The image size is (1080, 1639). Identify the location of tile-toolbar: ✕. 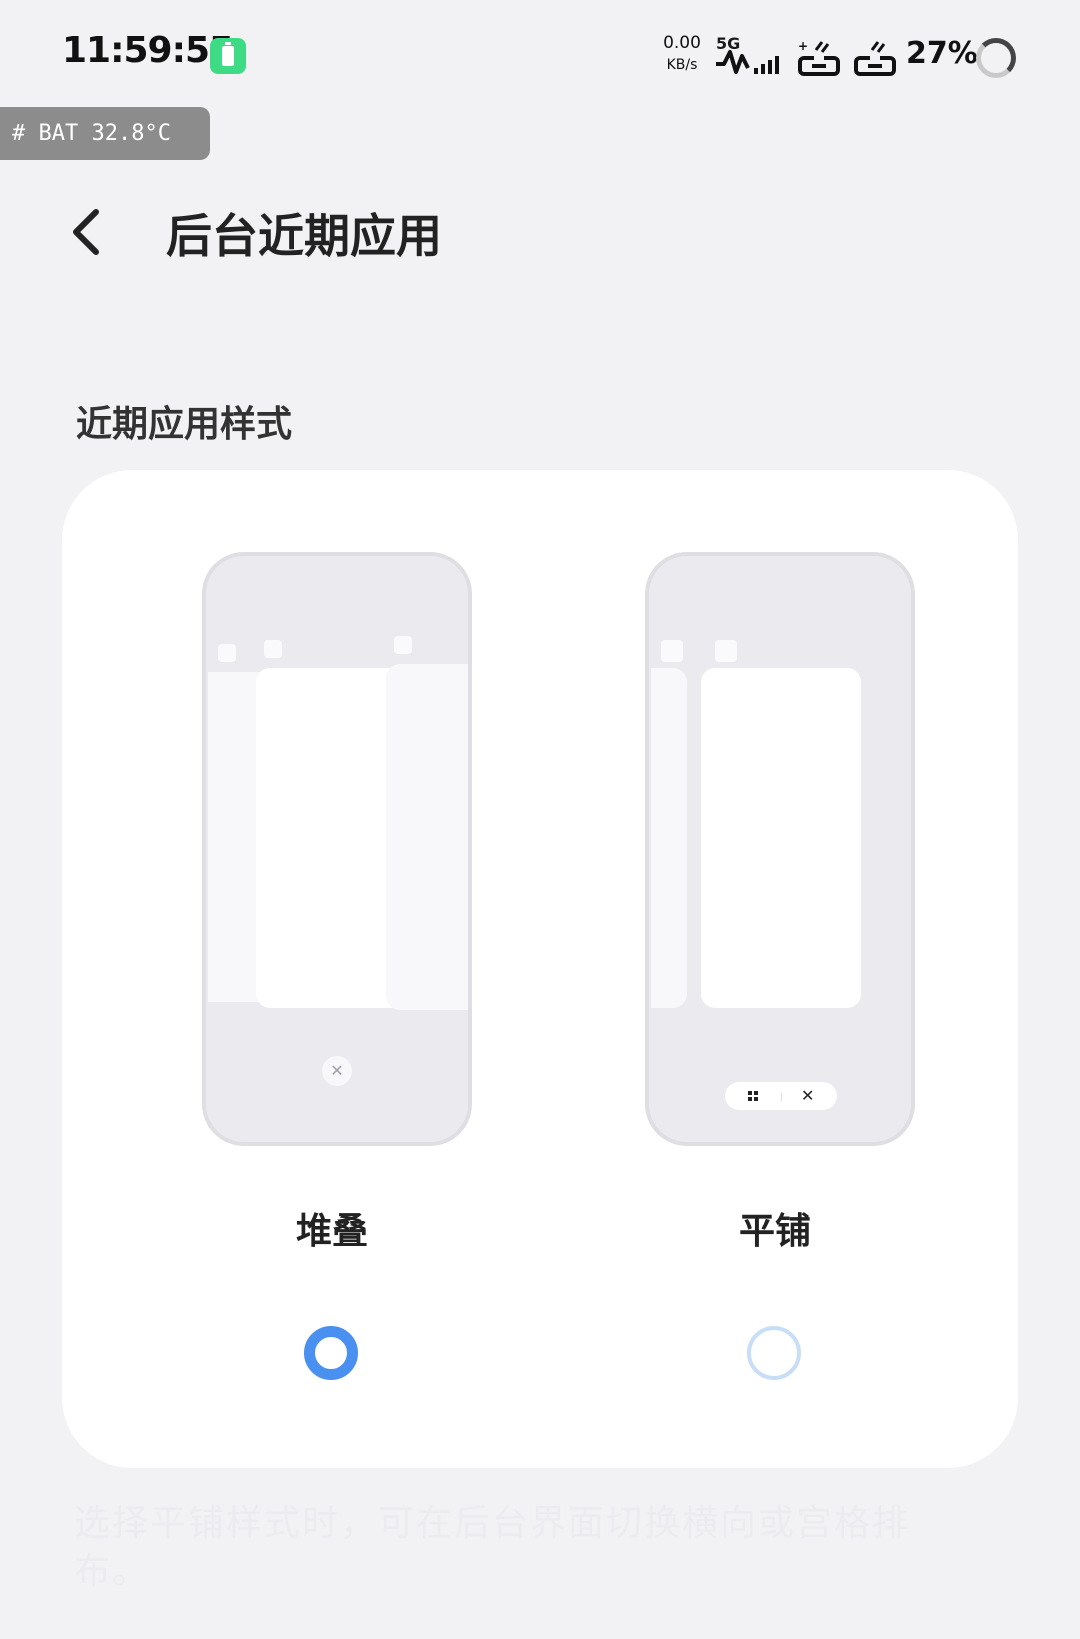
(781, 1096).